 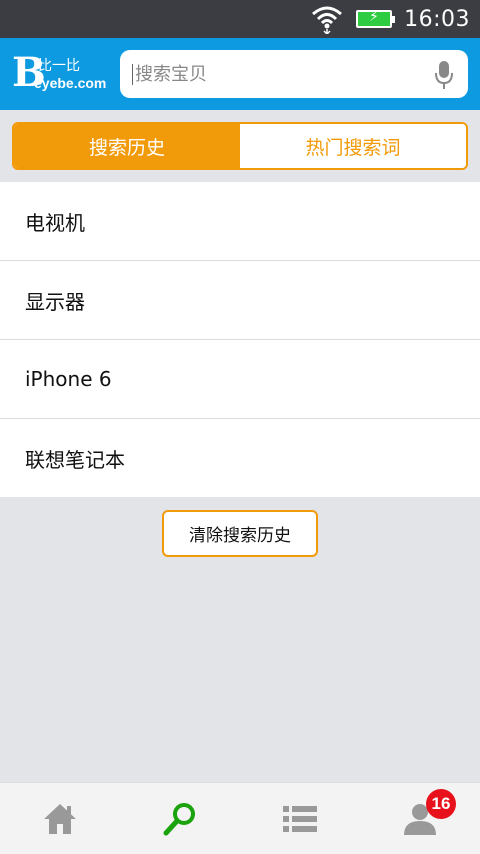 What do you see at coordinates (240, 533) in the screenshot?
I see `clear-history-button: 清除搜索历史` at bounding box center [240, 533].